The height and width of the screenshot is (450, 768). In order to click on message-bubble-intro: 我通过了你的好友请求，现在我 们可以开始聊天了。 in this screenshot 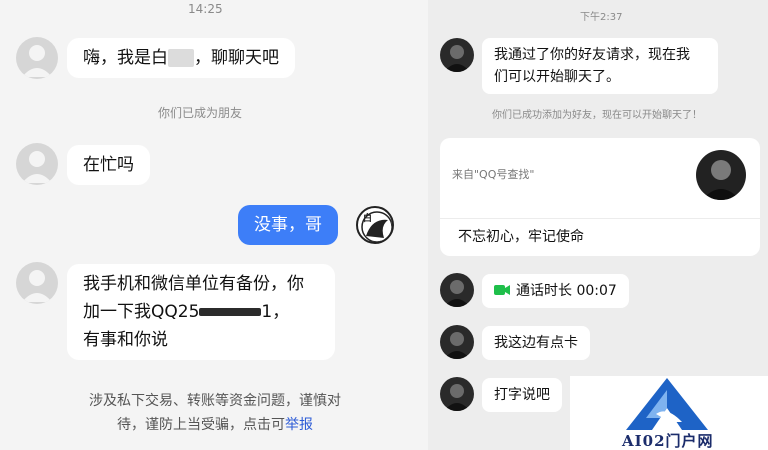, I will do `click(600, 66)`.